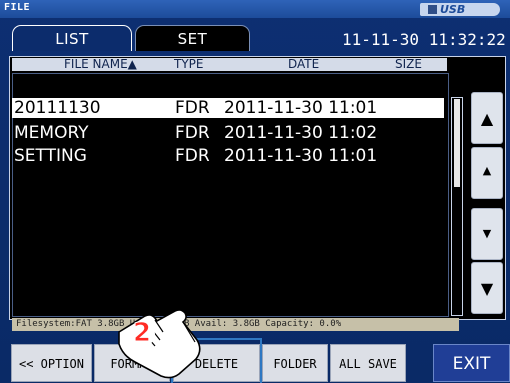 The image size is (510, 383). I want to click on file-row-2: SETTING FDR 2011-11-30 11:01, so click(228, 156).